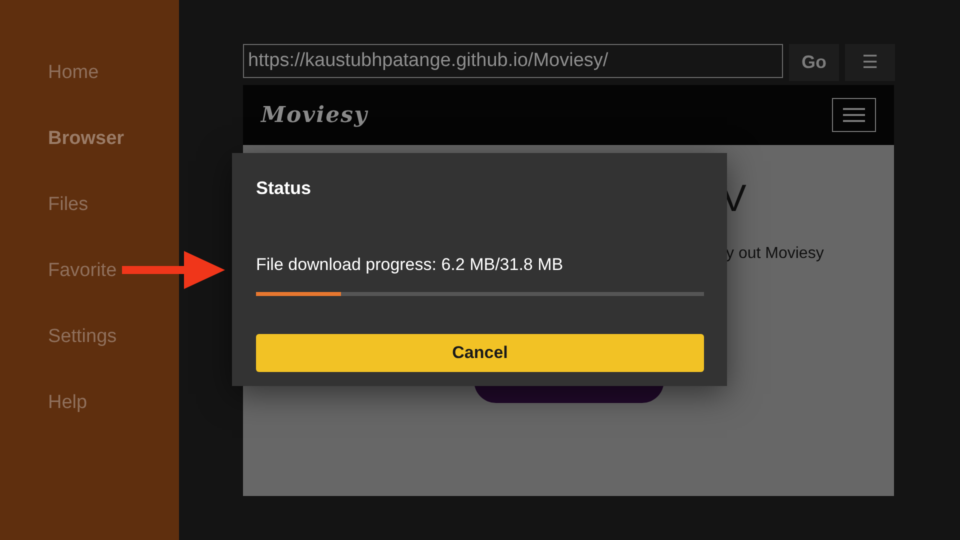 The height and width of the screenshot is (540, 960). I want to click on cancel-button: Cancel, so click(480, 353).